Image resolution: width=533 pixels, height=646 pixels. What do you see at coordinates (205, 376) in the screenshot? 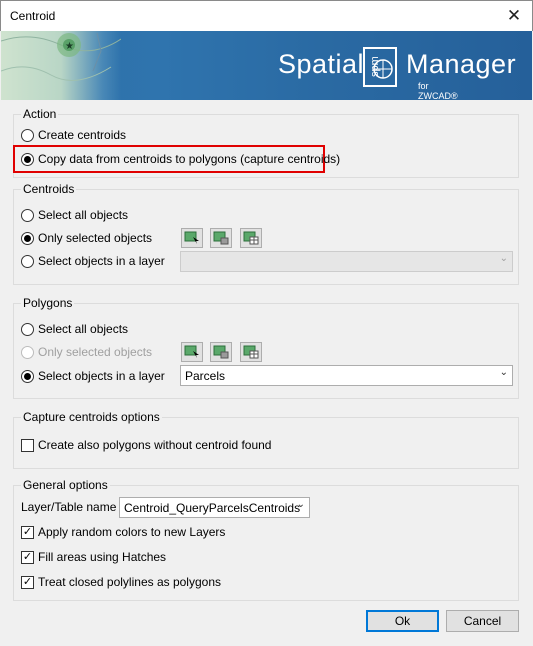
I see `polygons-layer-value: Parcels` at bounding box center [205, 376].